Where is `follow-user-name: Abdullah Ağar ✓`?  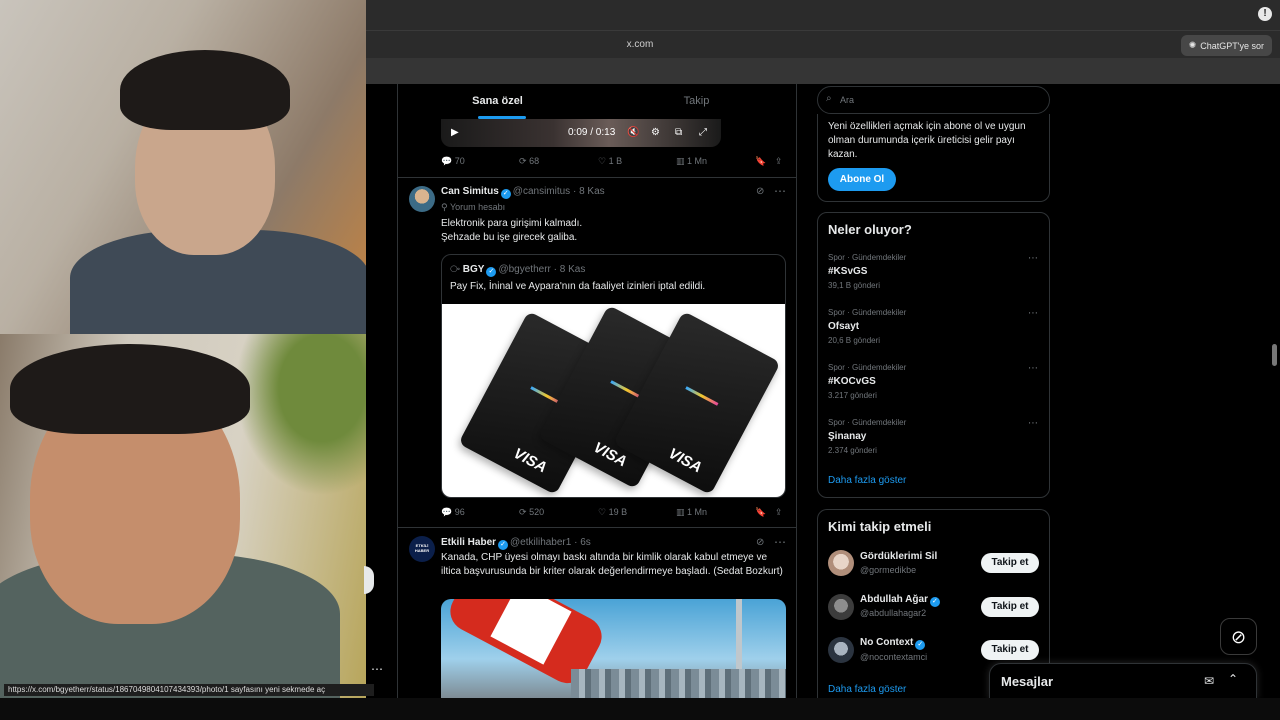 follow-user-name: Abdullah Ağar ✓ is located at coordinates (901, 600).